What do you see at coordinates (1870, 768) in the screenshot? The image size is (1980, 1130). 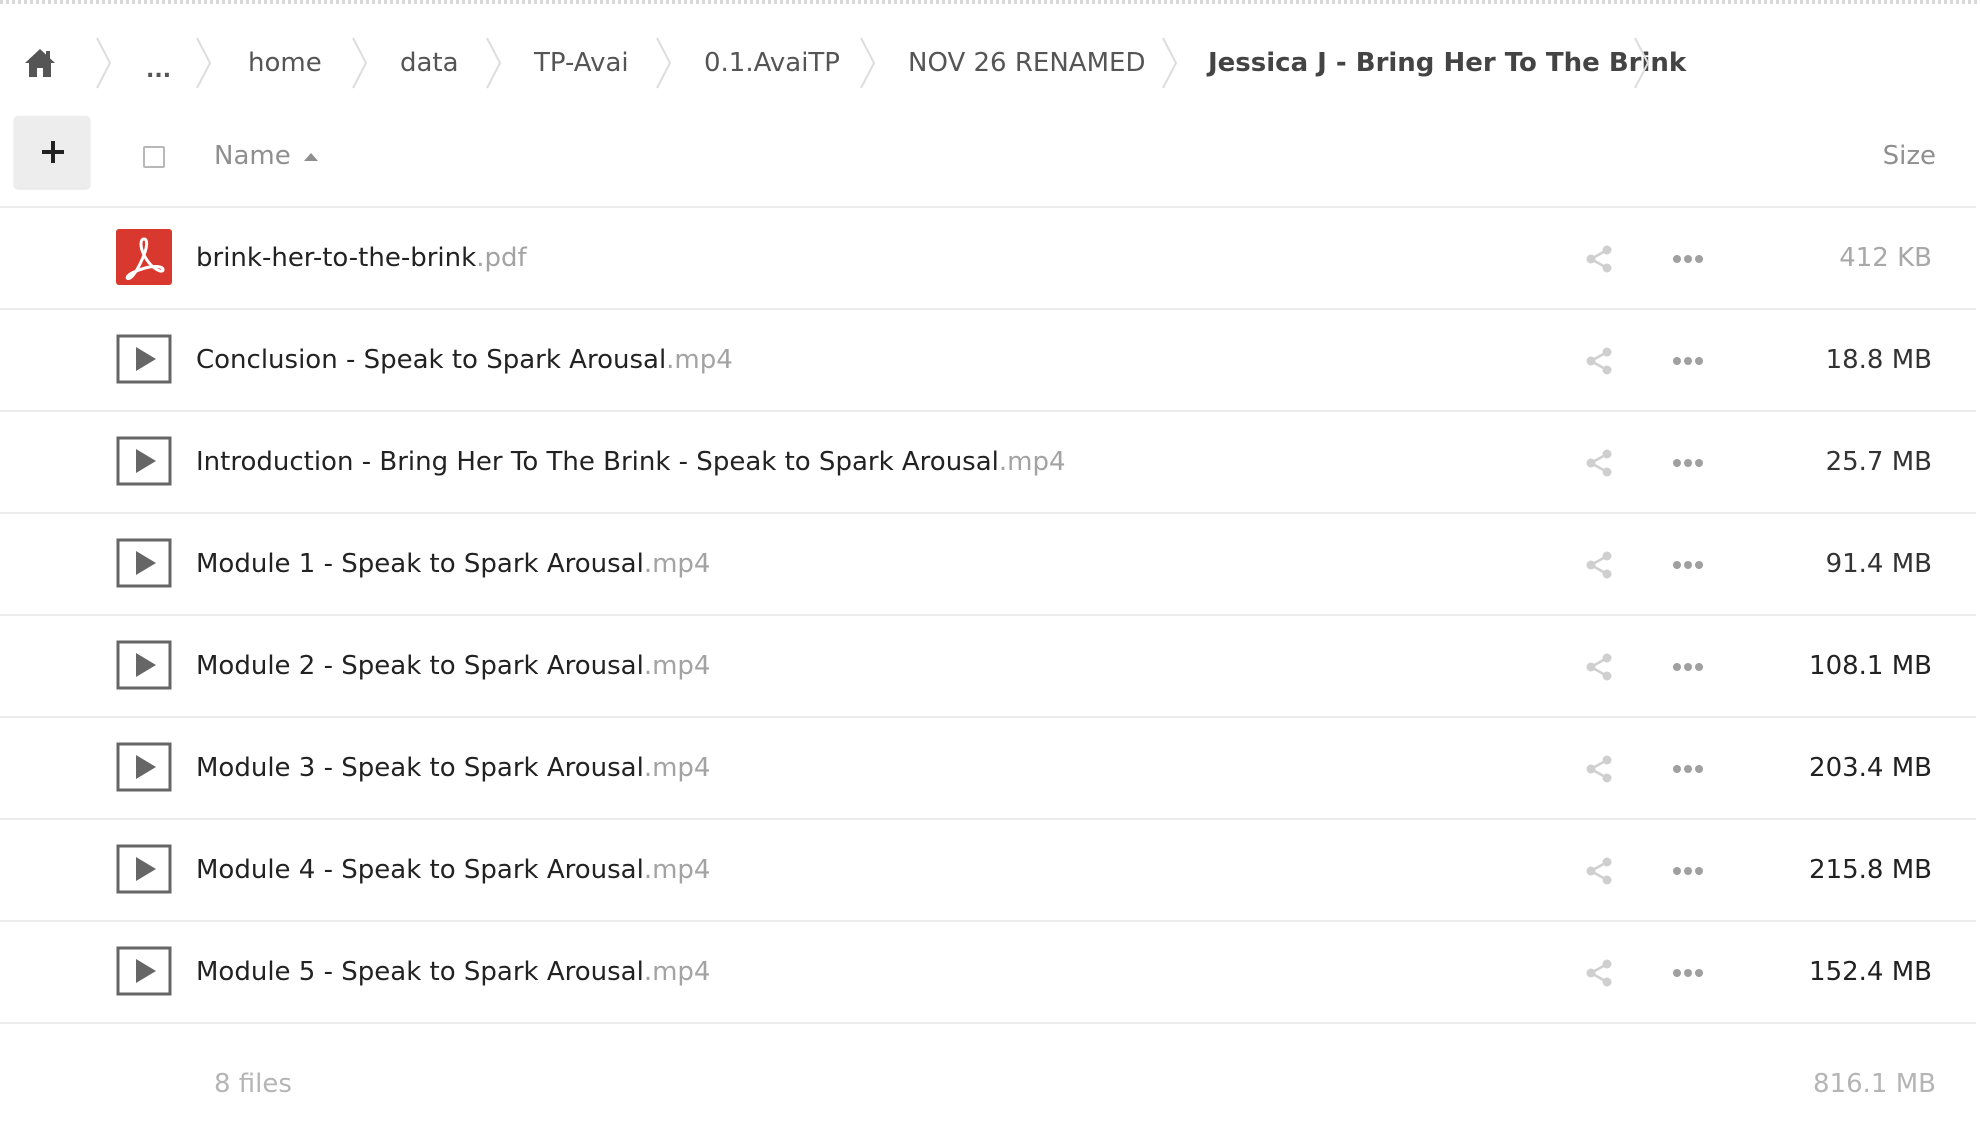 I see `file-size: 203.4 MB` at bounding box center [1870, 768].